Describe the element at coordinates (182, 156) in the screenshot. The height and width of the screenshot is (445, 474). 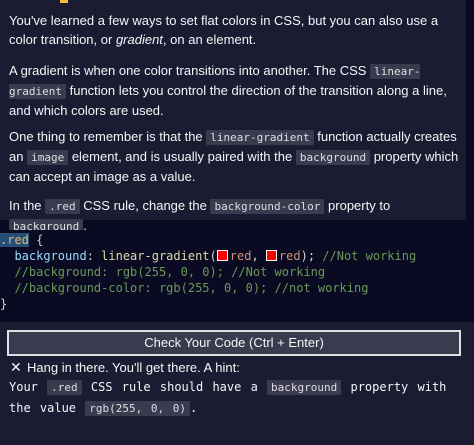
I see `text: element, and is usually paired with the` at that location.